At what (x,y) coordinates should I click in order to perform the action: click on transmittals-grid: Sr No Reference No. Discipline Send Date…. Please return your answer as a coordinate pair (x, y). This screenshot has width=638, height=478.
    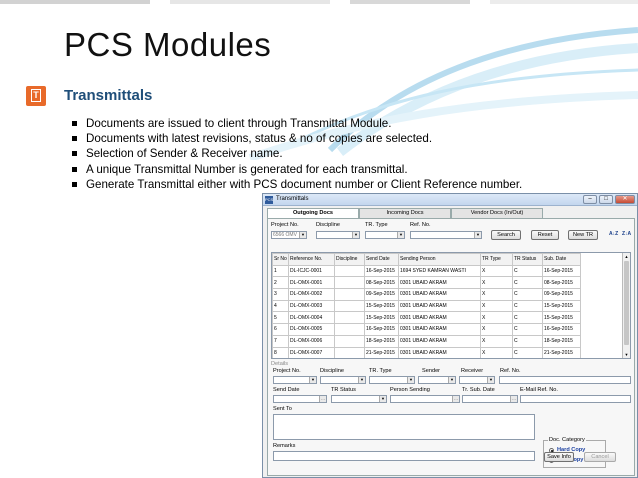
    Looking at the image, I should click on (451, 305).